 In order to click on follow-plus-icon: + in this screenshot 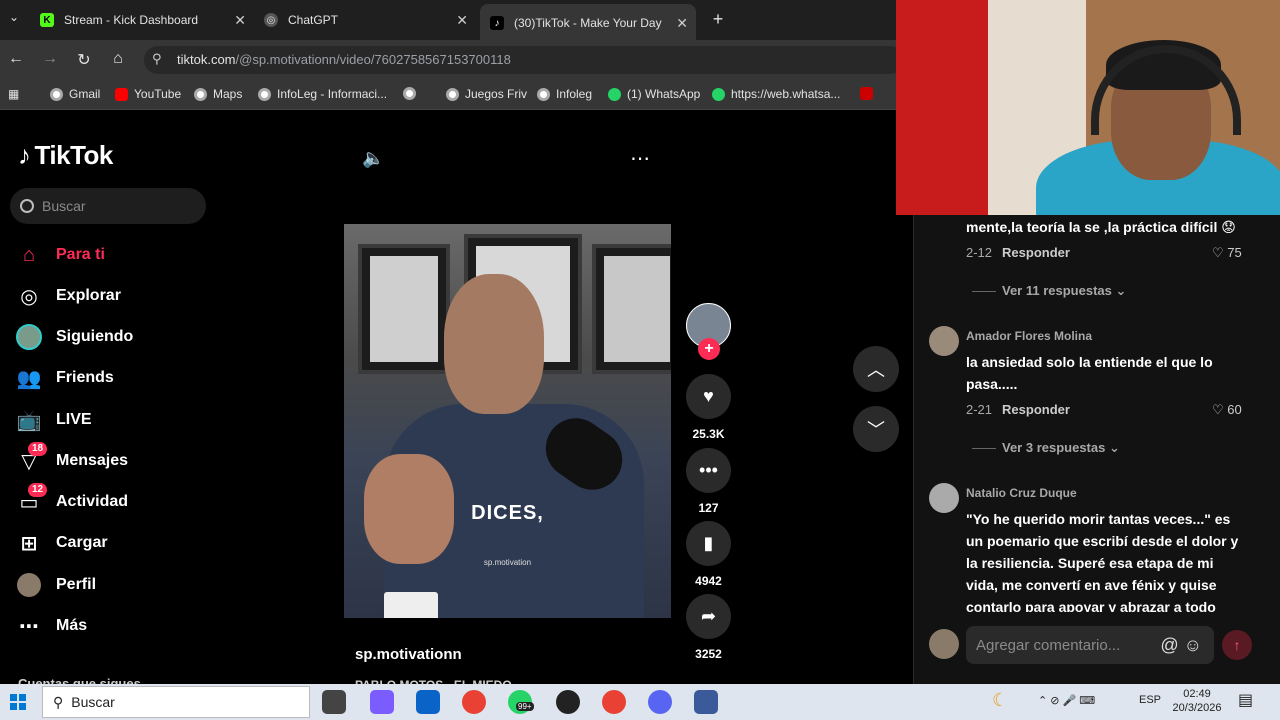, I will do `click(709, 349)`.